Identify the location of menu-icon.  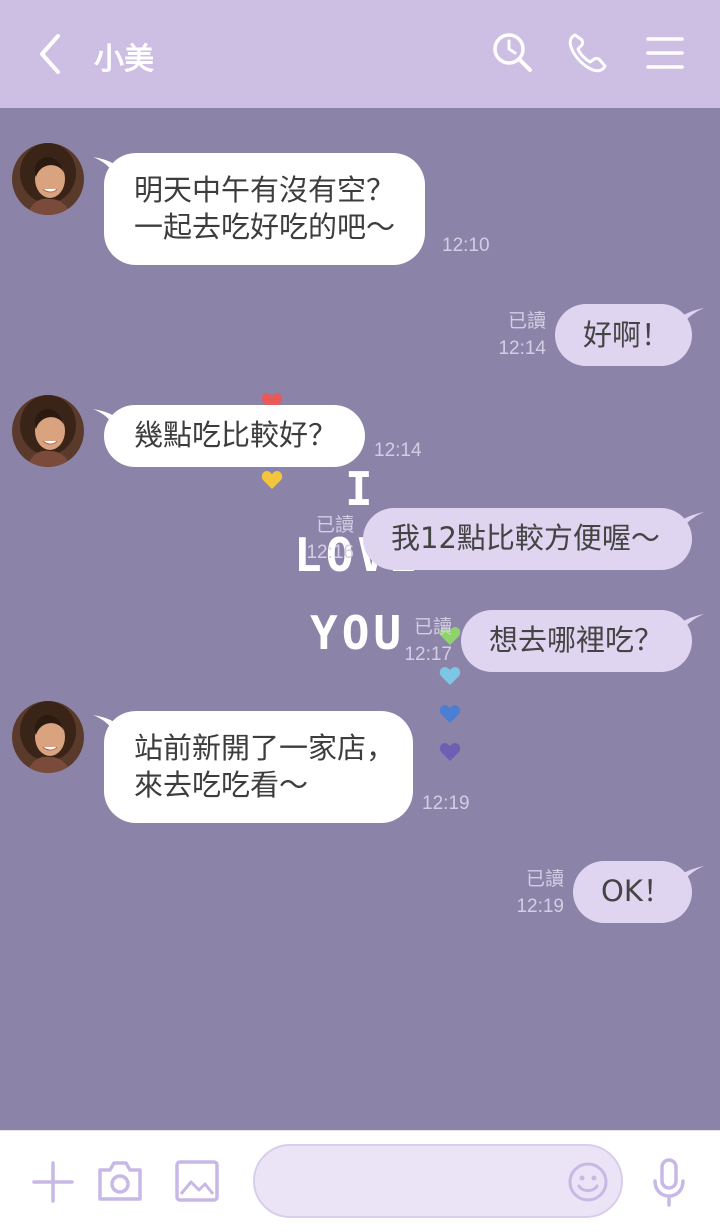
(665, 53).